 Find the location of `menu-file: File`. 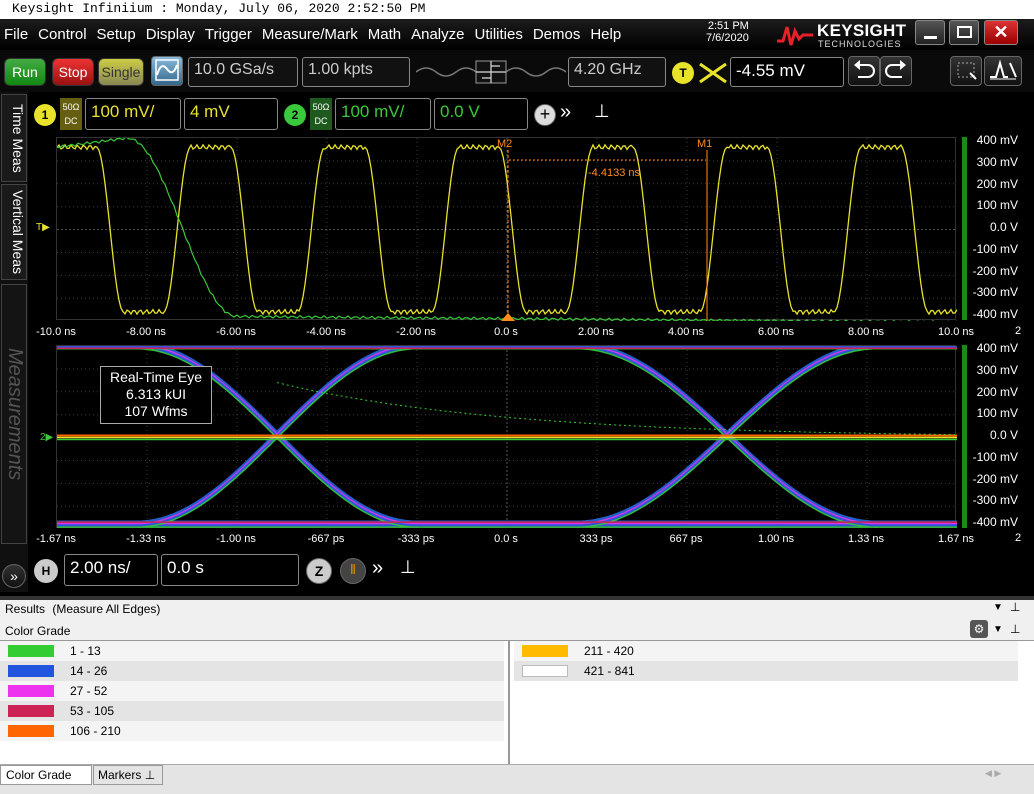

menu-file: File is located at coordinates (16, 34).